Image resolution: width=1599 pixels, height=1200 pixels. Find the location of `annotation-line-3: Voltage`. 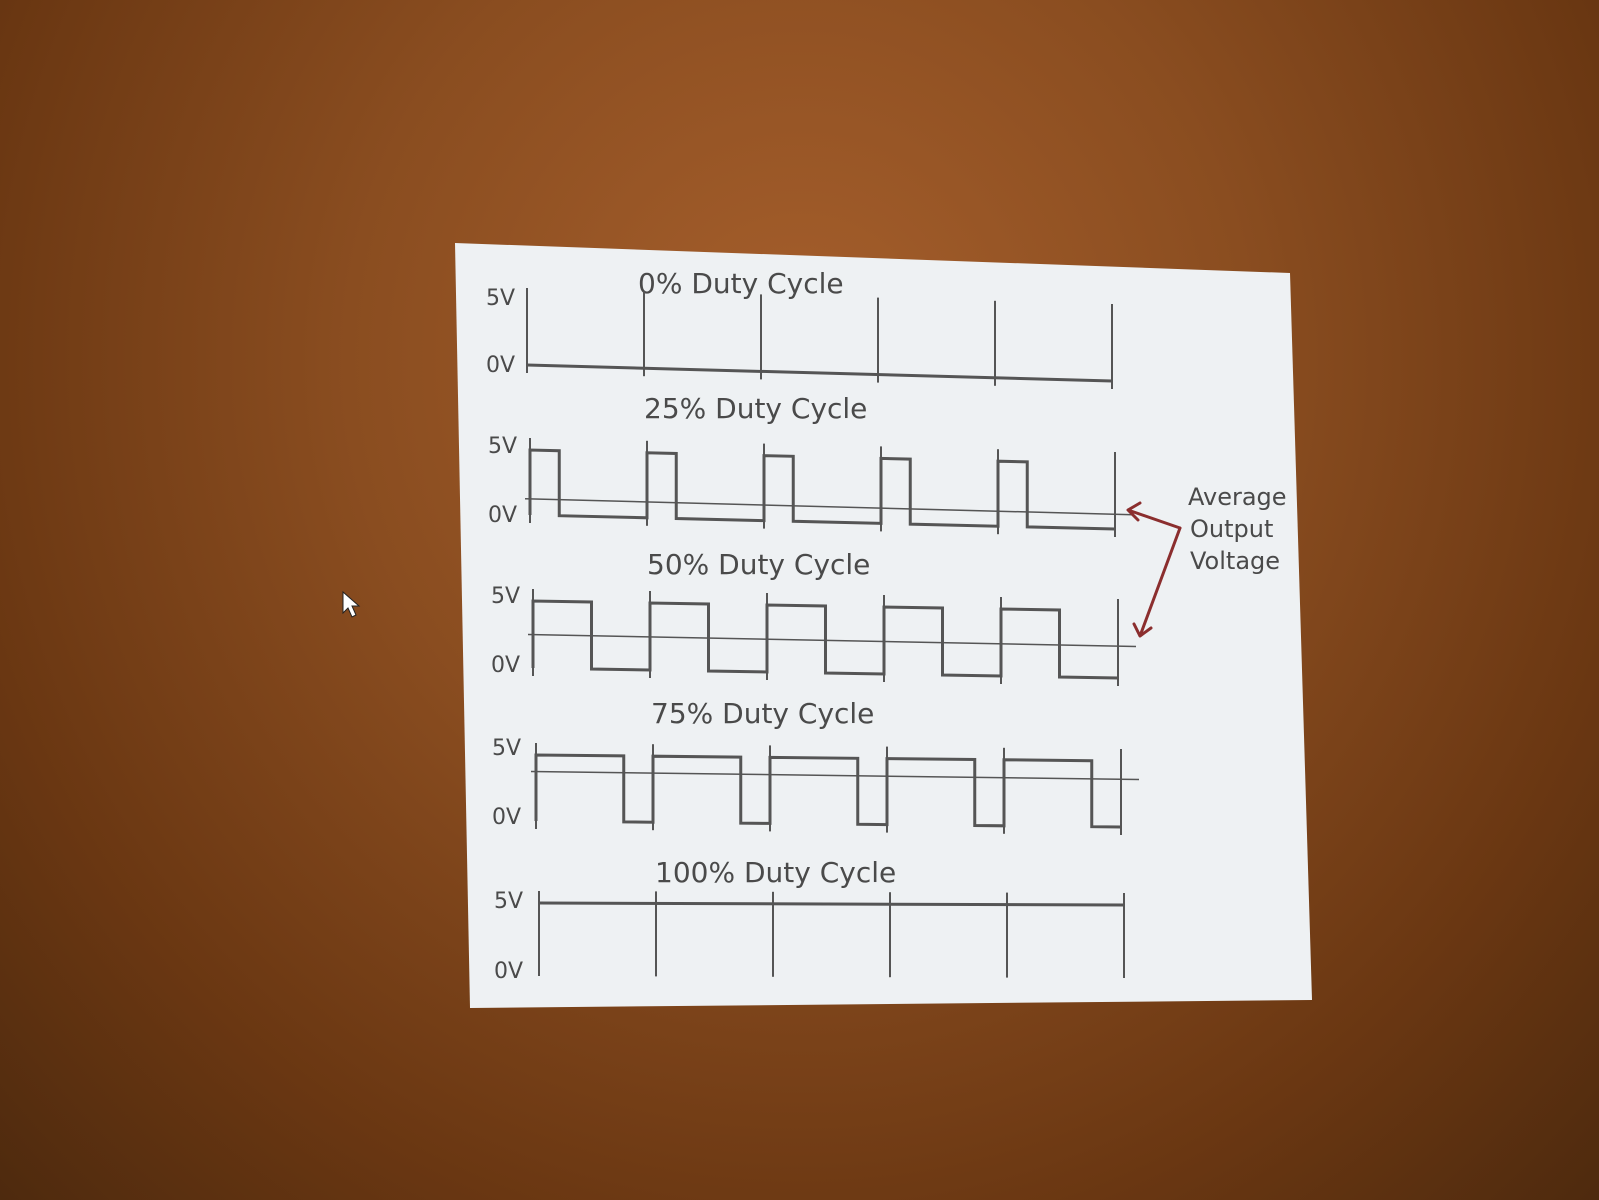

annotation-line-3: Voltage is located at coordinates (1235, 561).